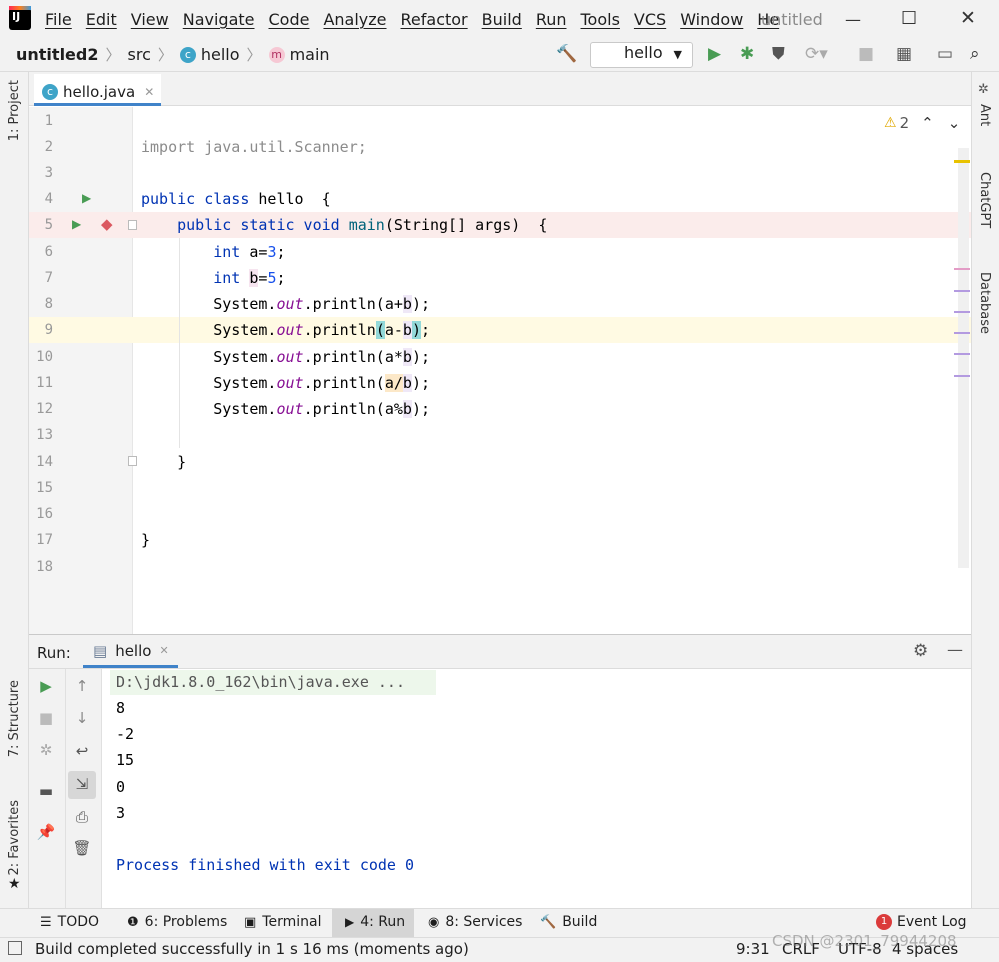 This screenshot has height=962, width=999. Describe the element at coordinates (173, 54) in the screenshot. I see `breadcrumb: untitled2 〉 src 〉 c hello 〉 m main` at that location.